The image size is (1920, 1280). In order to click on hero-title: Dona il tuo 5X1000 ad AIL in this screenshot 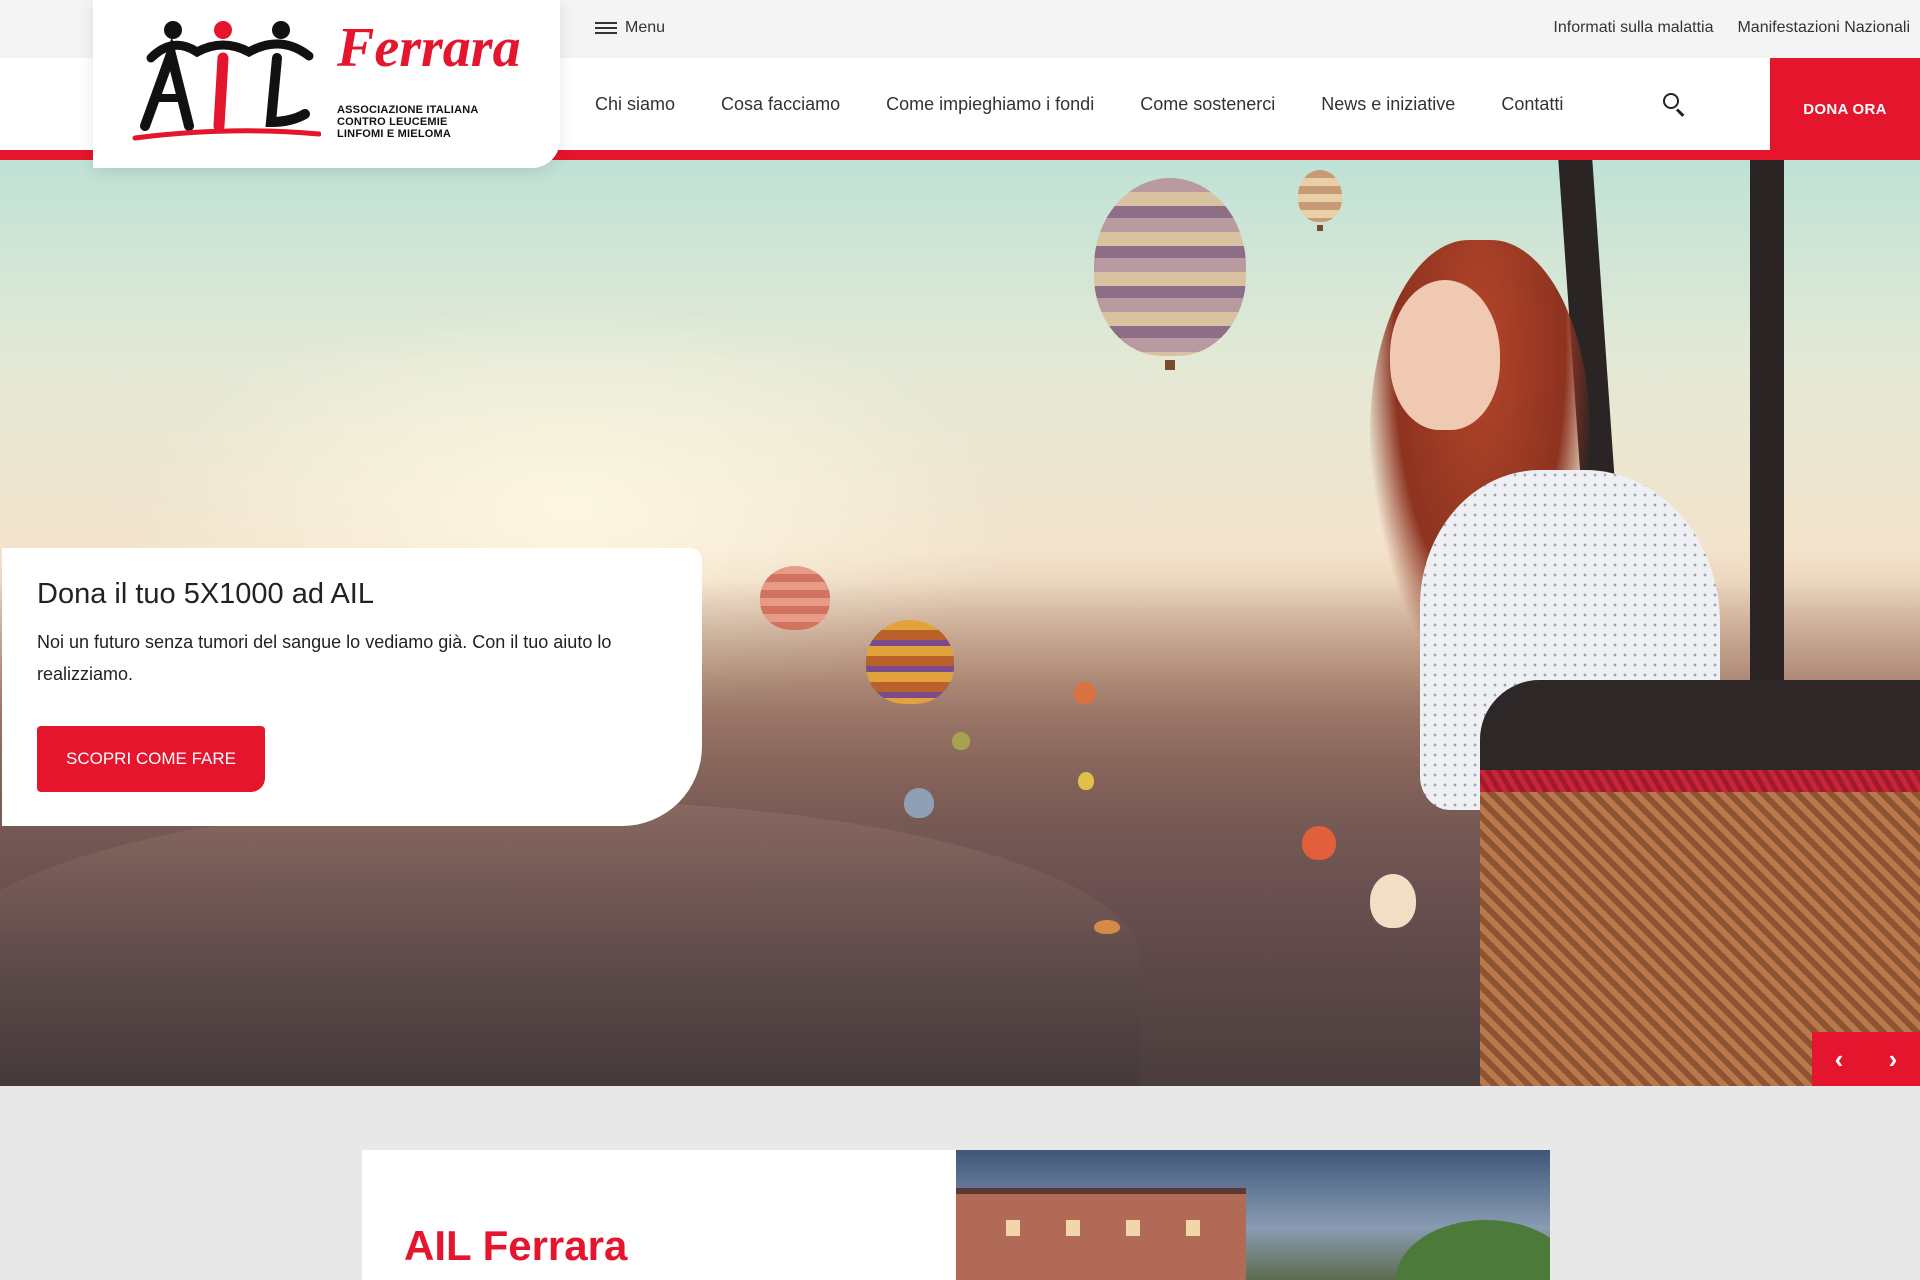, I will do `click(205, 594)`.